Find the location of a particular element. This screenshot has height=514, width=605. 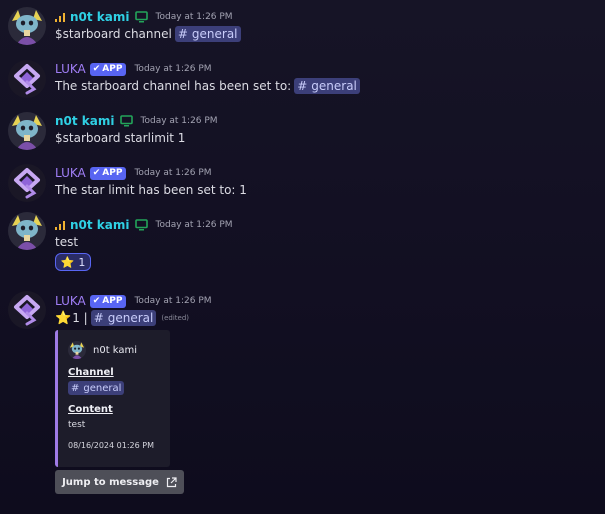

external-link-icon is located at coordinates (171, 481).